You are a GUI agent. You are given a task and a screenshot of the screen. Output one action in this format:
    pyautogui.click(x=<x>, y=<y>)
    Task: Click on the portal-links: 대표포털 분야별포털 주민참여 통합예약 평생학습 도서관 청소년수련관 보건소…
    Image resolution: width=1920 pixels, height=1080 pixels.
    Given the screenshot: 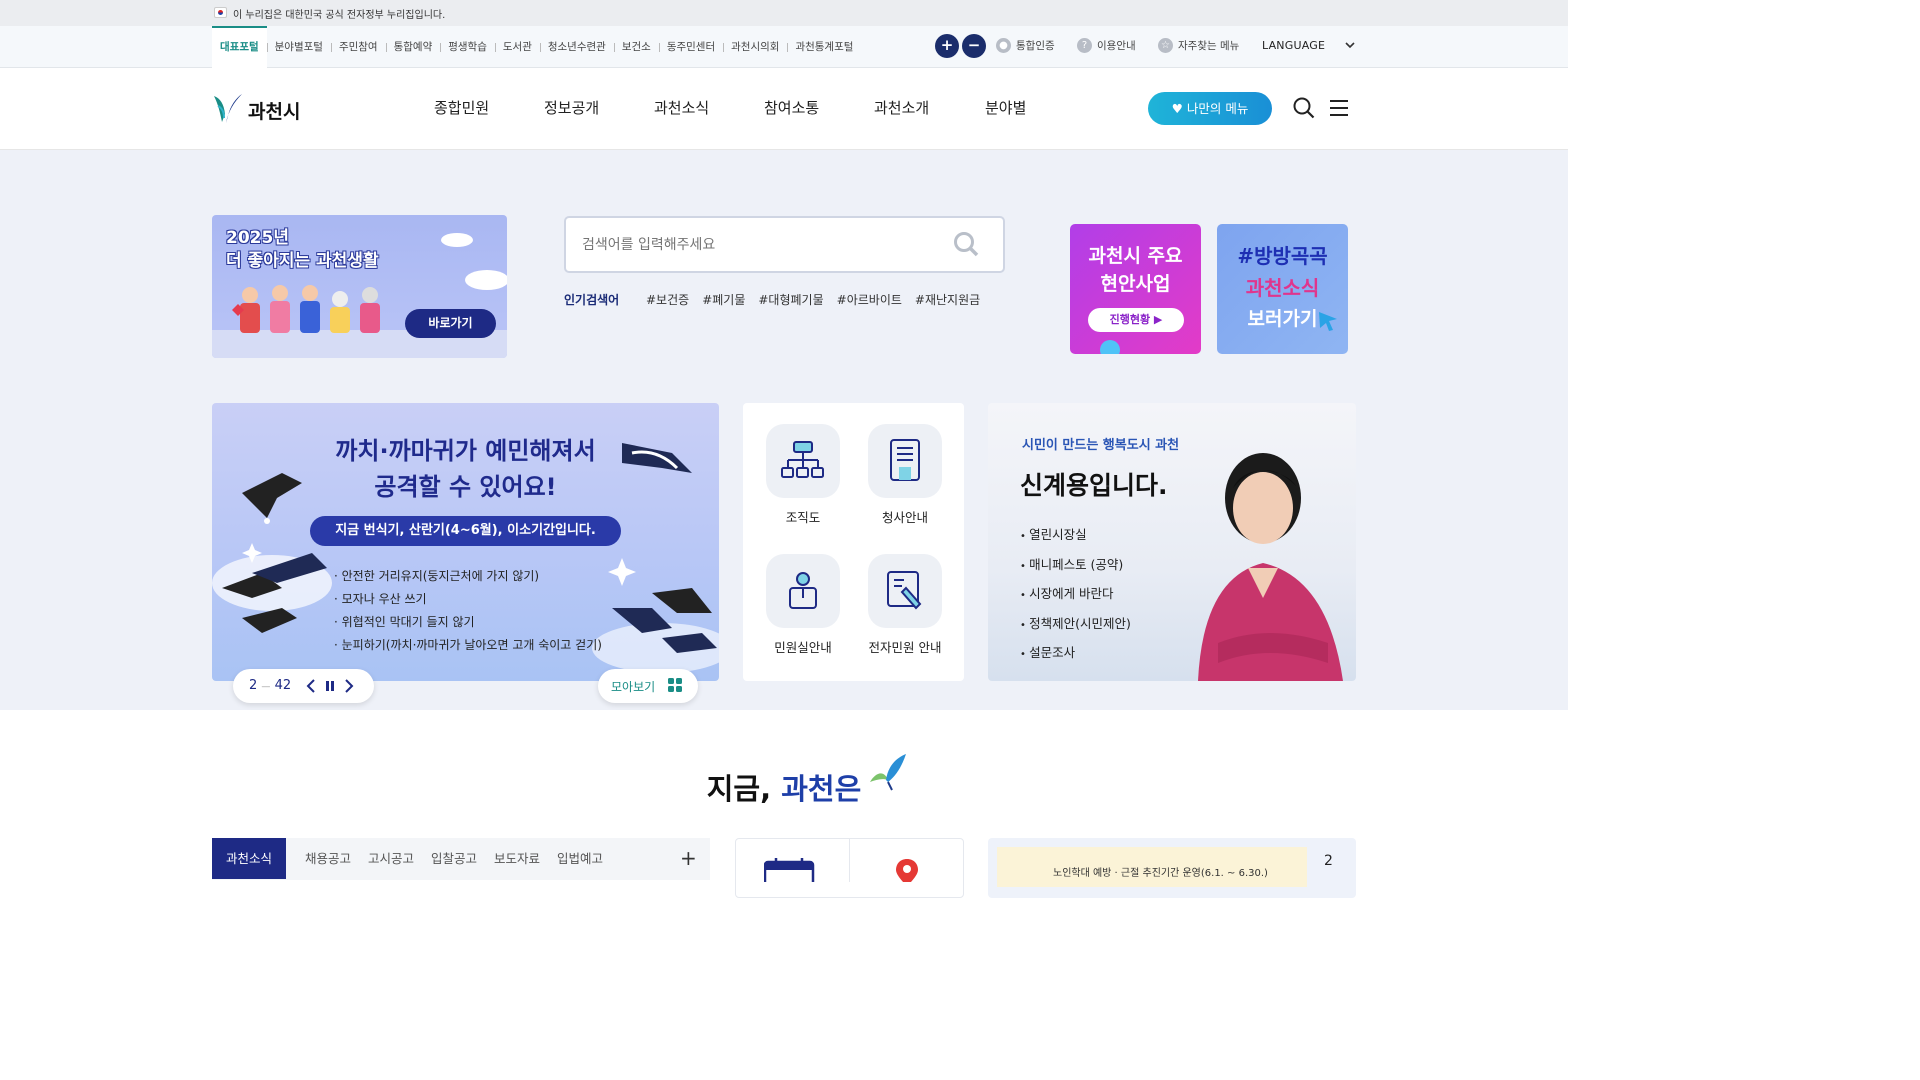 What is the action you would take?
    pyautogui.click(x=536, y=47)
    